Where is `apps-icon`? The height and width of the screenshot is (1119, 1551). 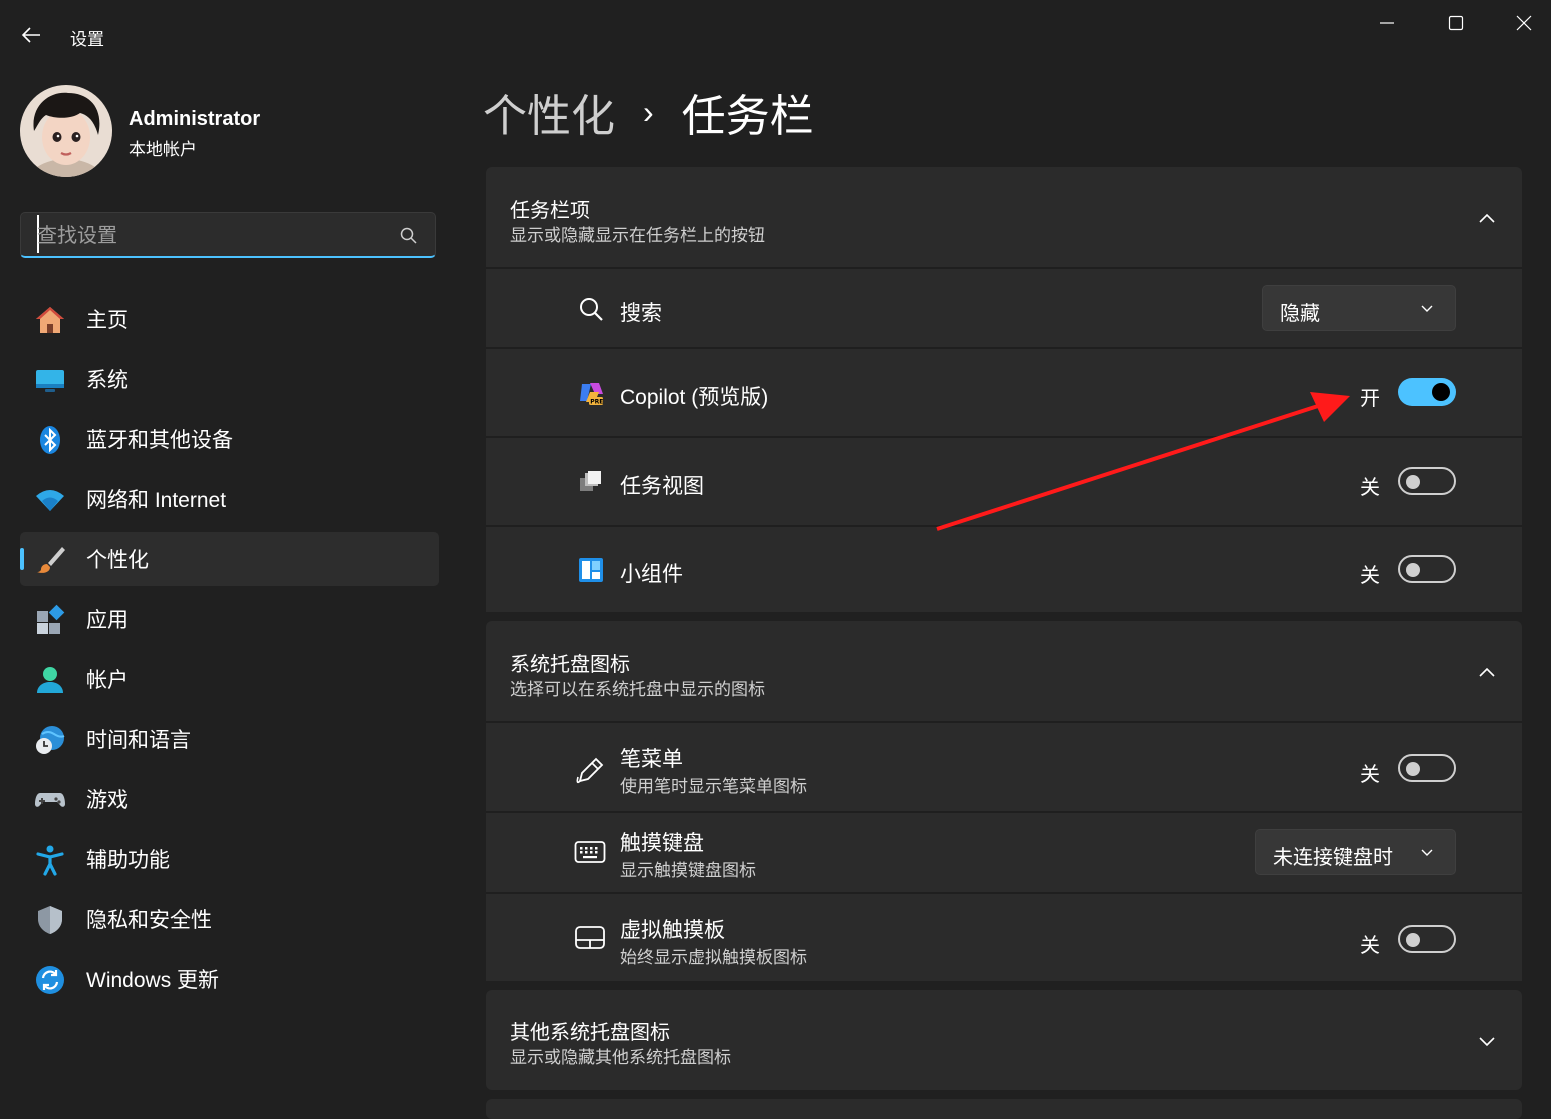 apps-icon is located at coordinates (51, 619).